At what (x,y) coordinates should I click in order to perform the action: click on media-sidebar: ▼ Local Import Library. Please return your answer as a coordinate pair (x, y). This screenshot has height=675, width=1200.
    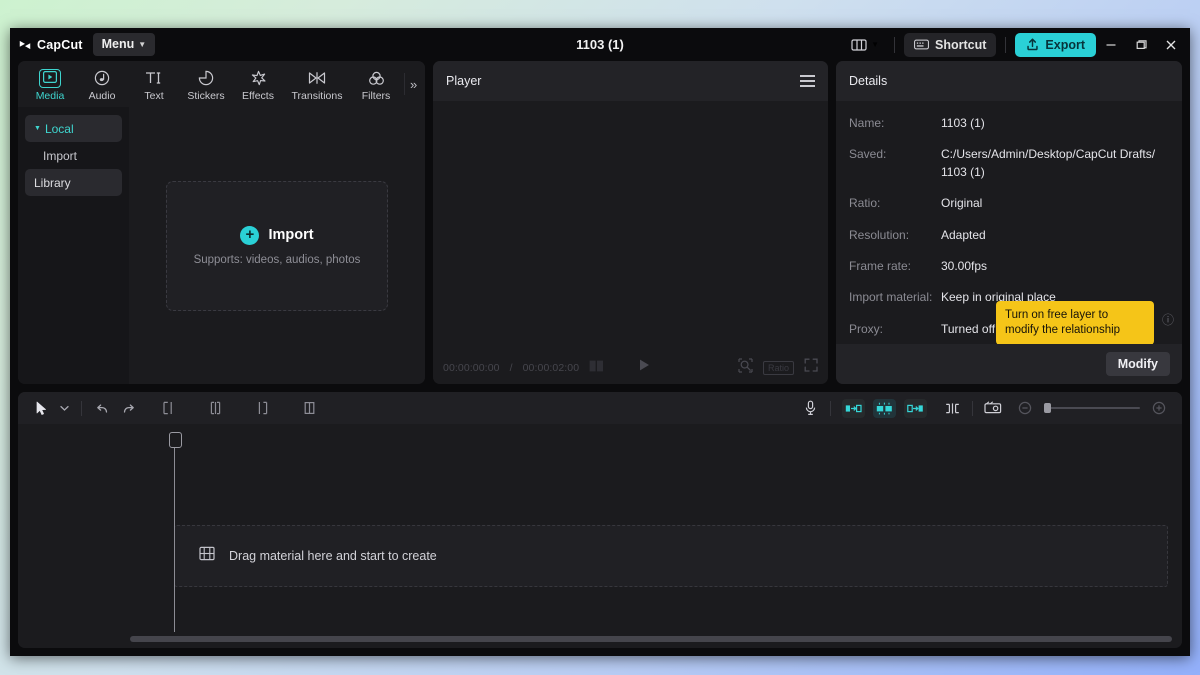
    Looking at the image, I should click on (73, 245).